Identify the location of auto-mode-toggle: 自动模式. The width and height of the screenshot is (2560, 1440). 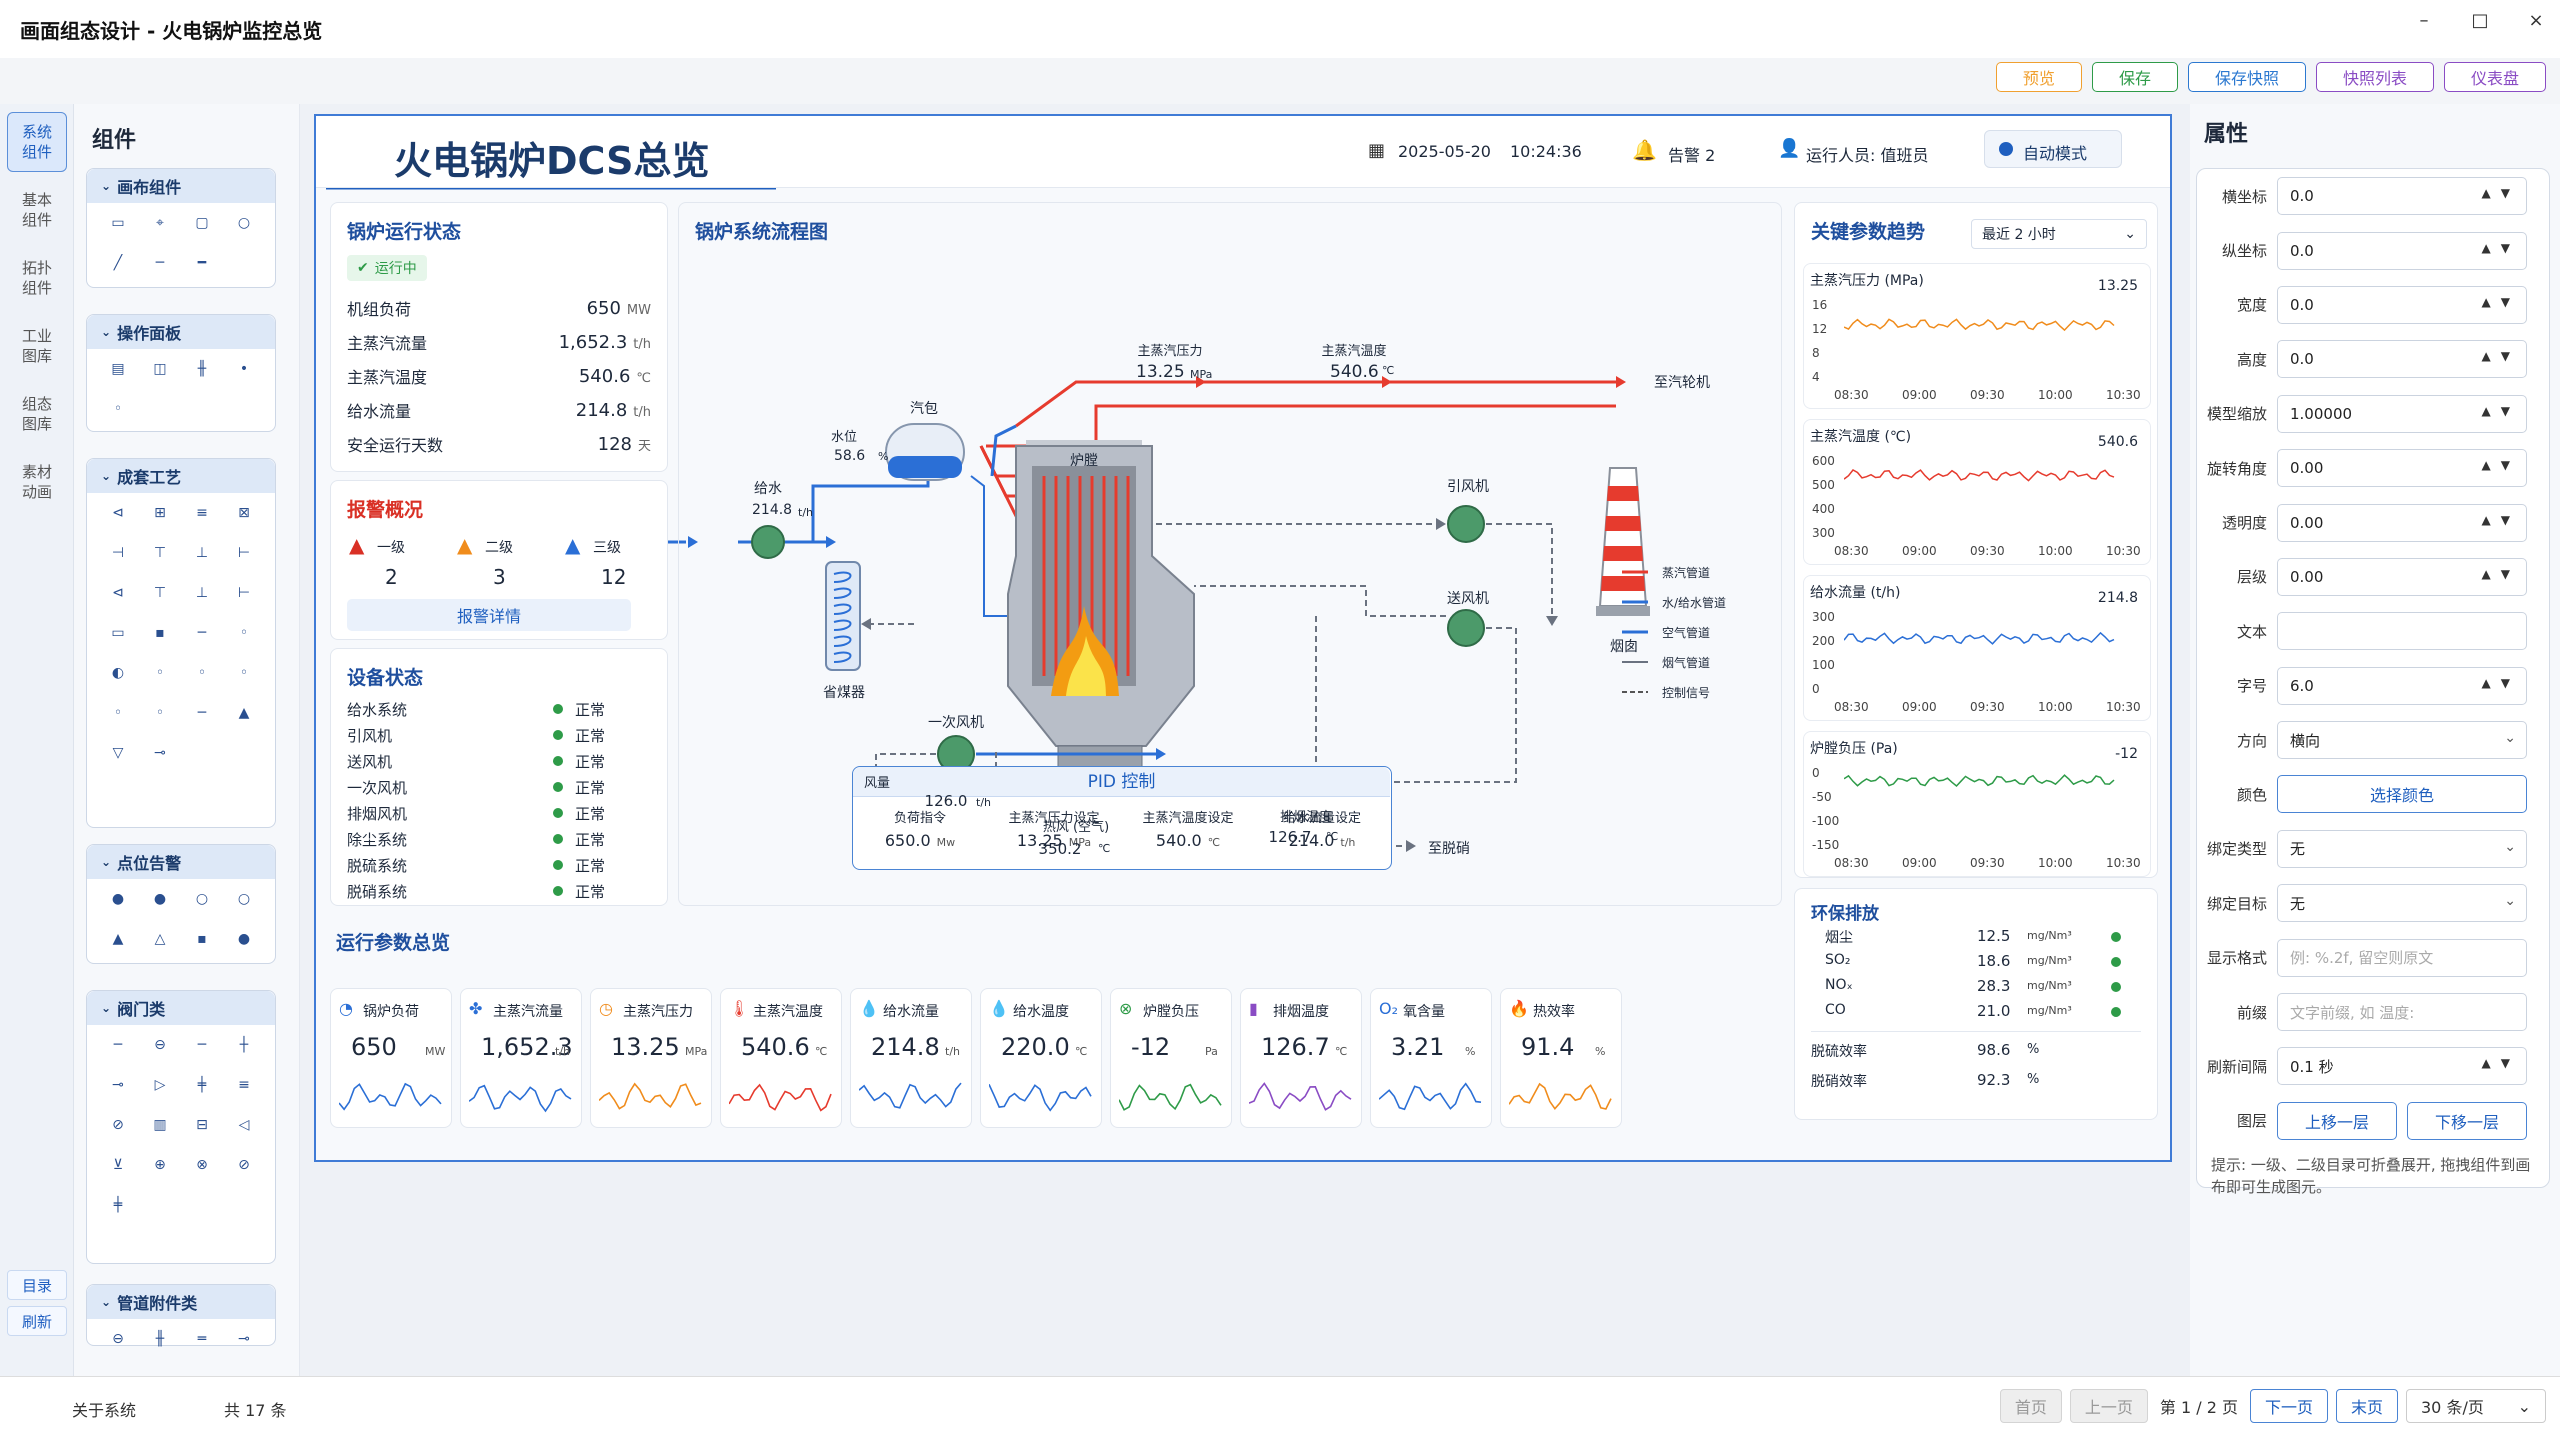
(2053, 149).